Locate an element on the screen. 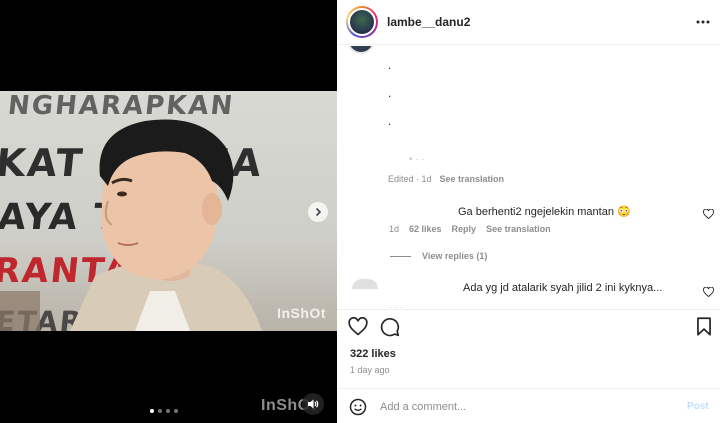 The image size is (720, 423). comment-meta: · · · is located at coordinates (396, 305).